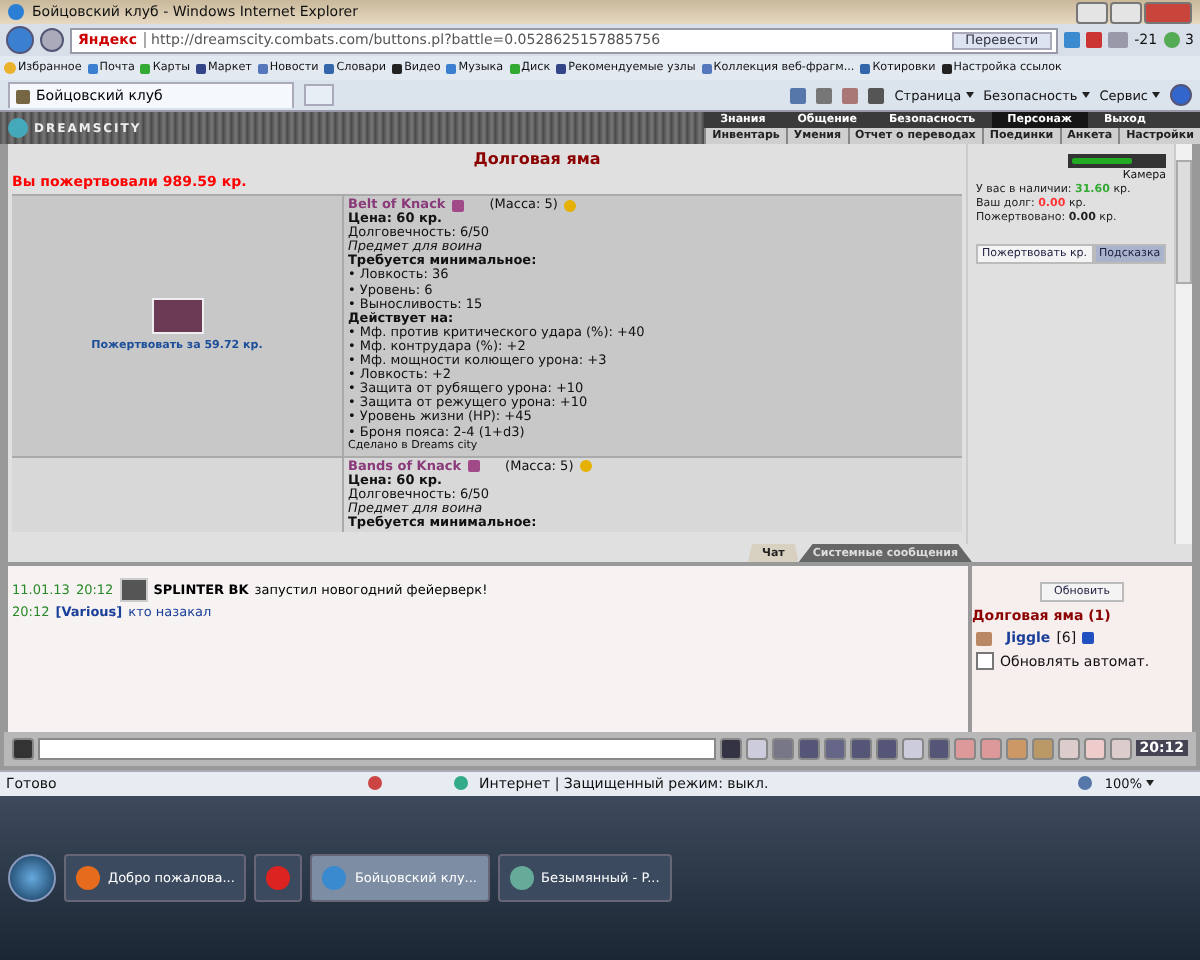  Describe the element at coordinates (23, 748) in the screenshot. I see `smile-button` at that location.